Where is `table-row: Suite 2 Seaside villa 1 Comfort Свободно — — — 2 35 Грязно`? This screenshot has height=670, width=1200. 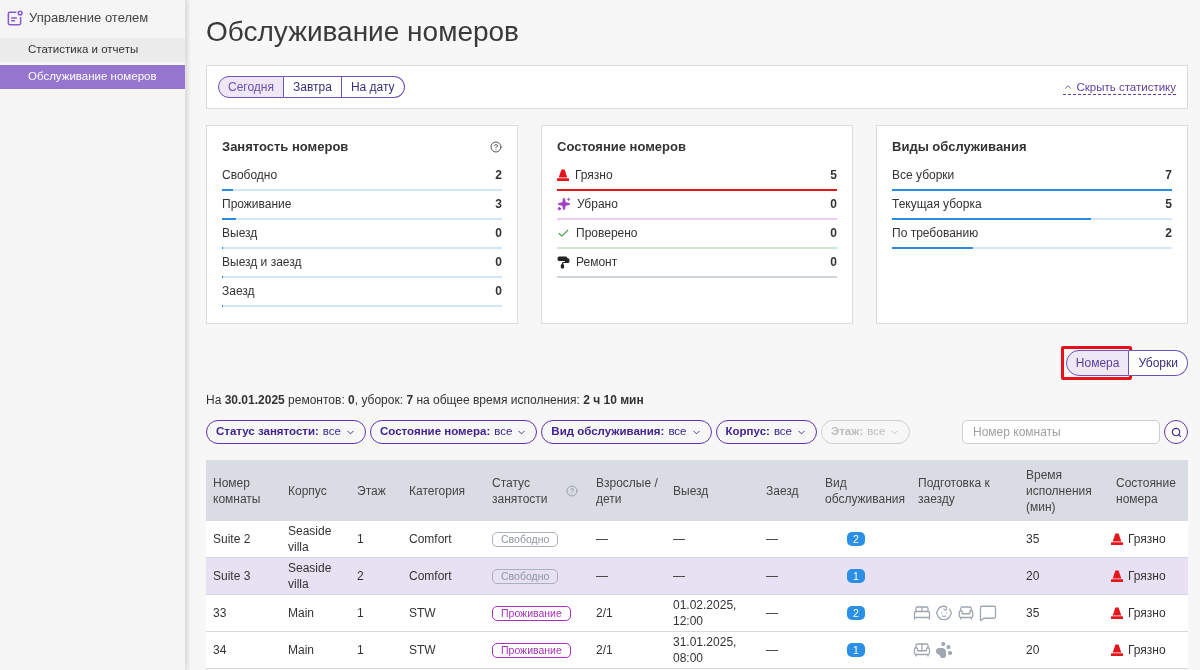
table-row: Suite 2 Seaside villa 1 Comfort Свободно — — — 2 35 Грязно is located at coordinates (697, 539).